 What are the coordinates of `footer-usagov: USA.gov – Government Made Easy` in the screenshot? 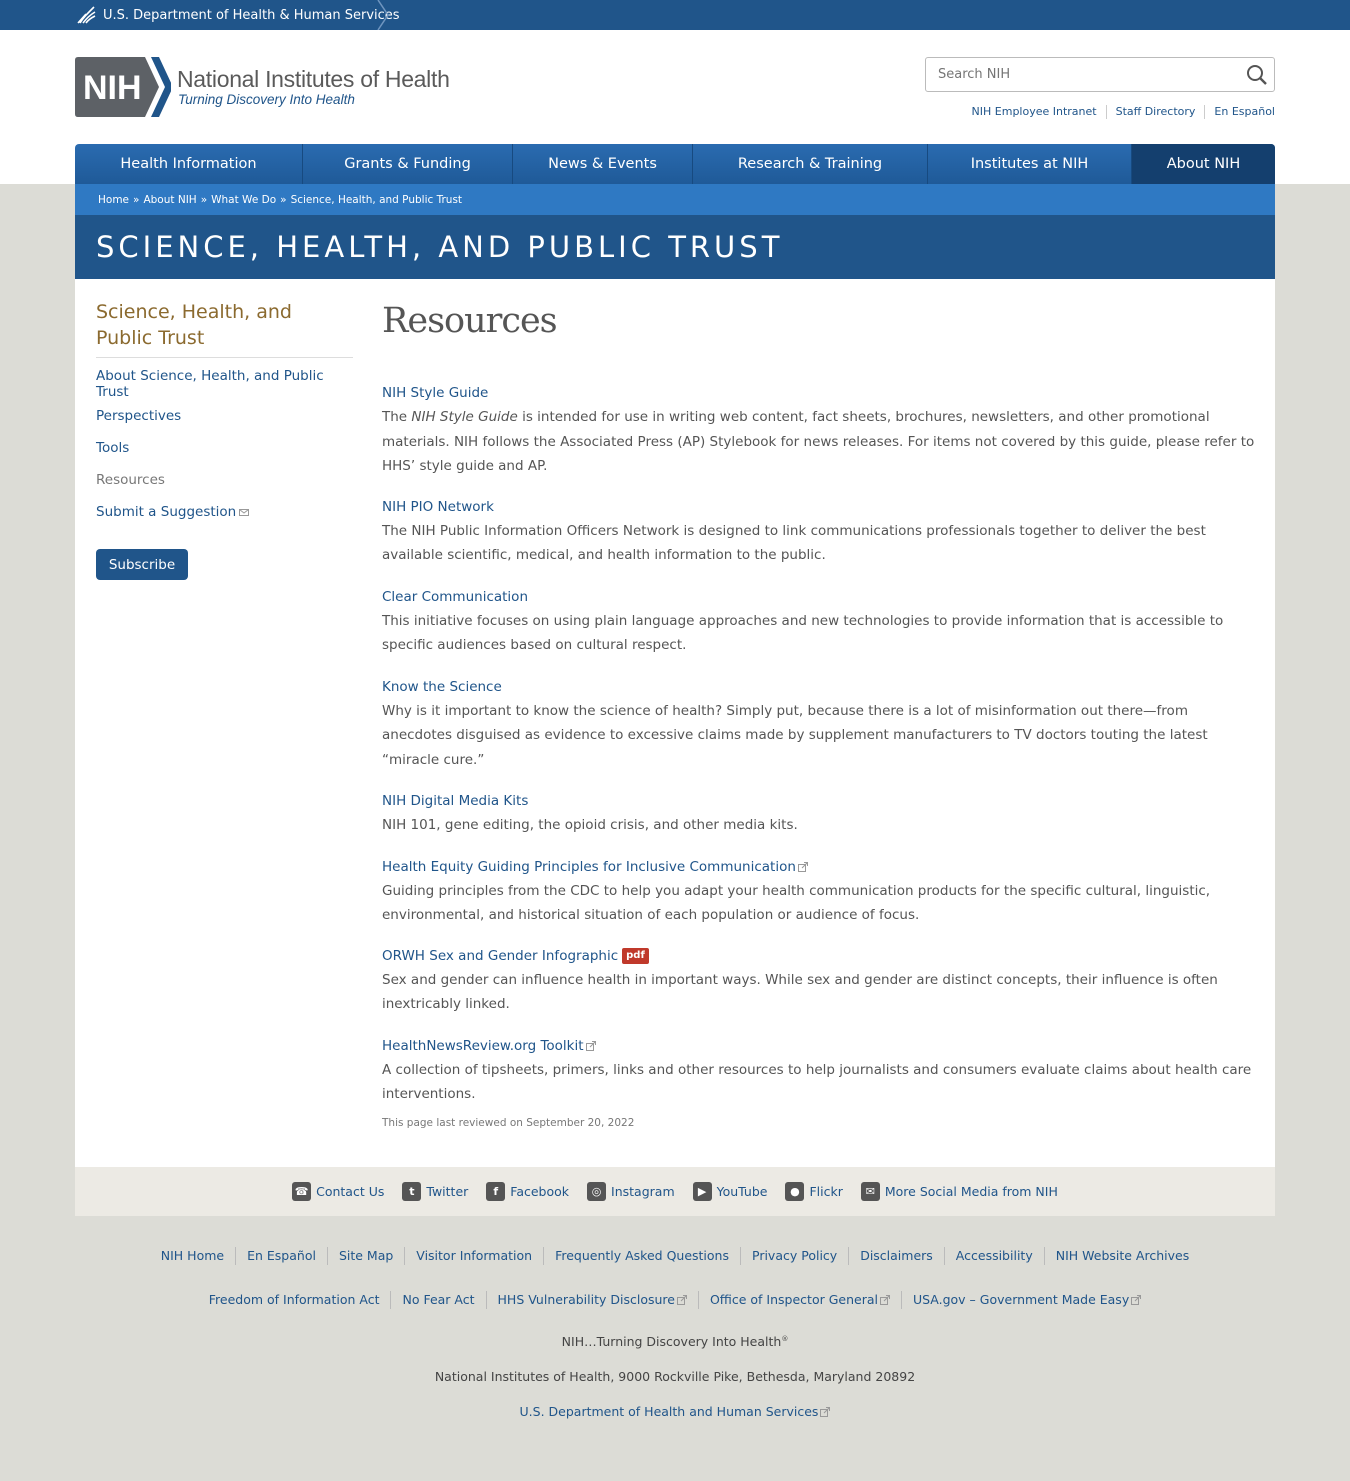 It's located at (1026, 1300).